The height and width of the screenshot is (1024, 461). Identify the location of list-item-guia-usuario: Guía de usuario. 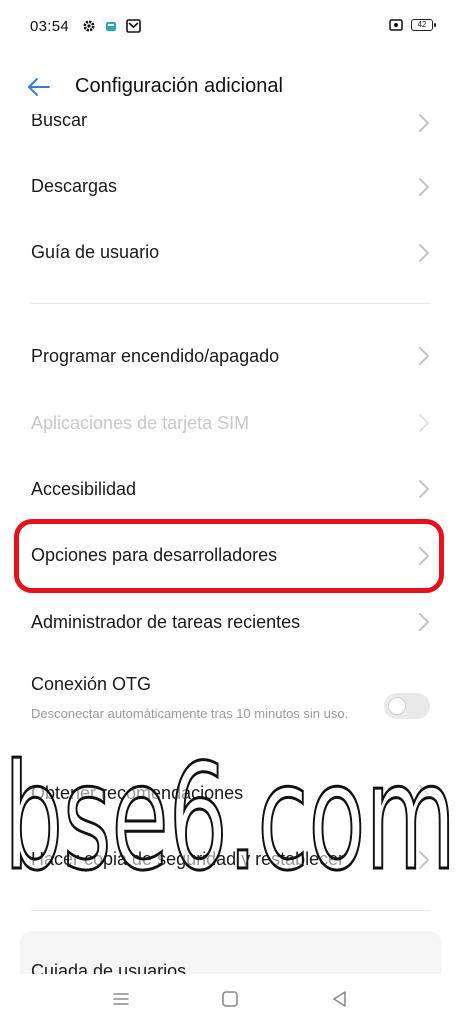
(230, 253).